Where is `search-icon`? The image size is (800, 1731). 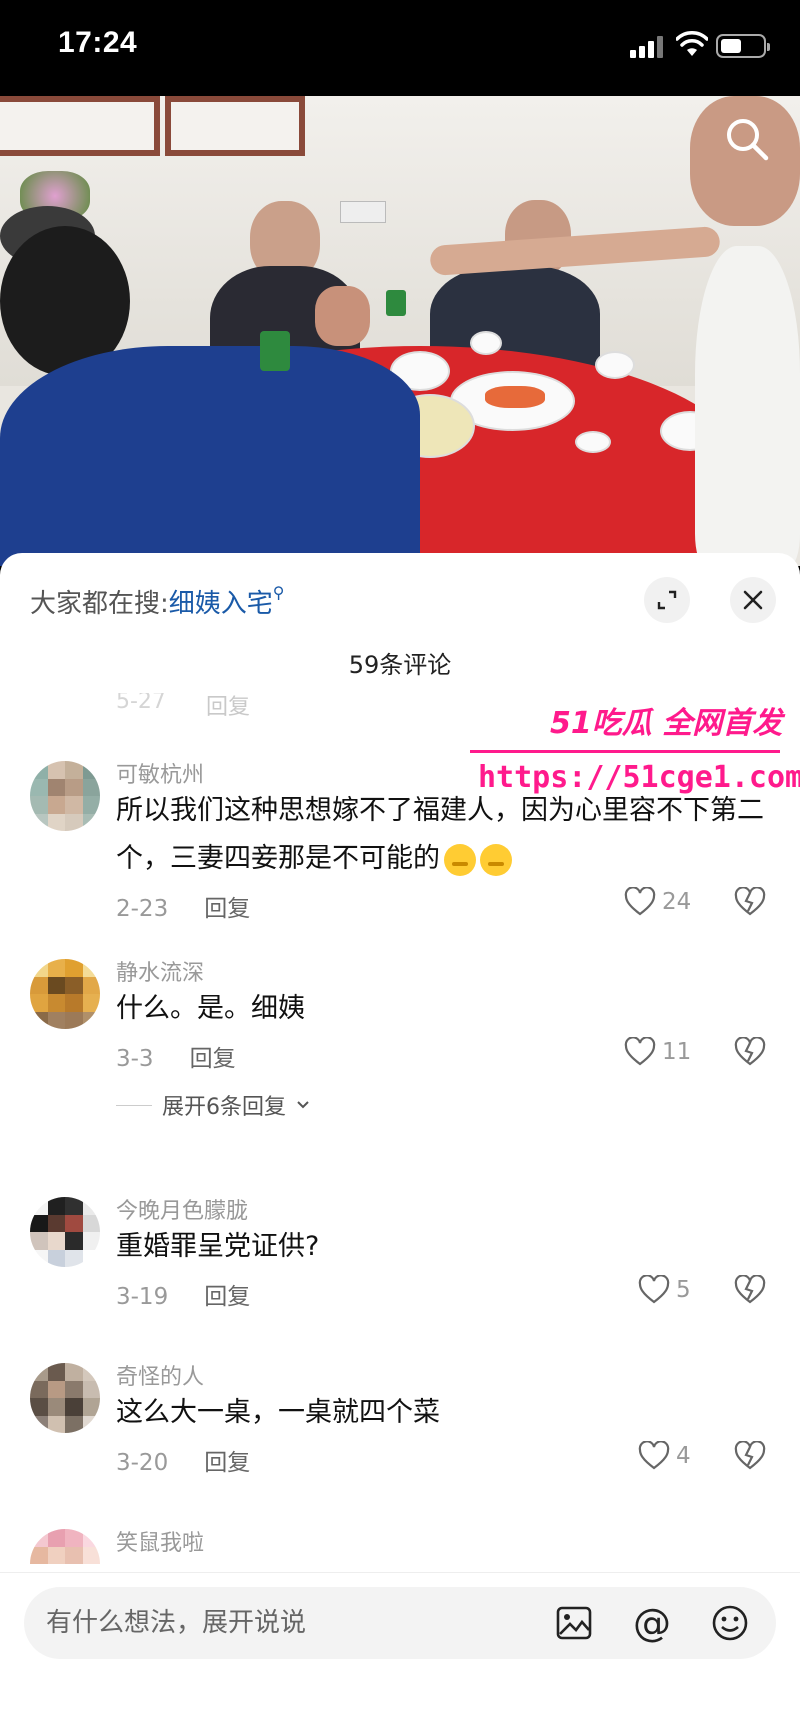 search-icon is located at coordinates (747, 139).